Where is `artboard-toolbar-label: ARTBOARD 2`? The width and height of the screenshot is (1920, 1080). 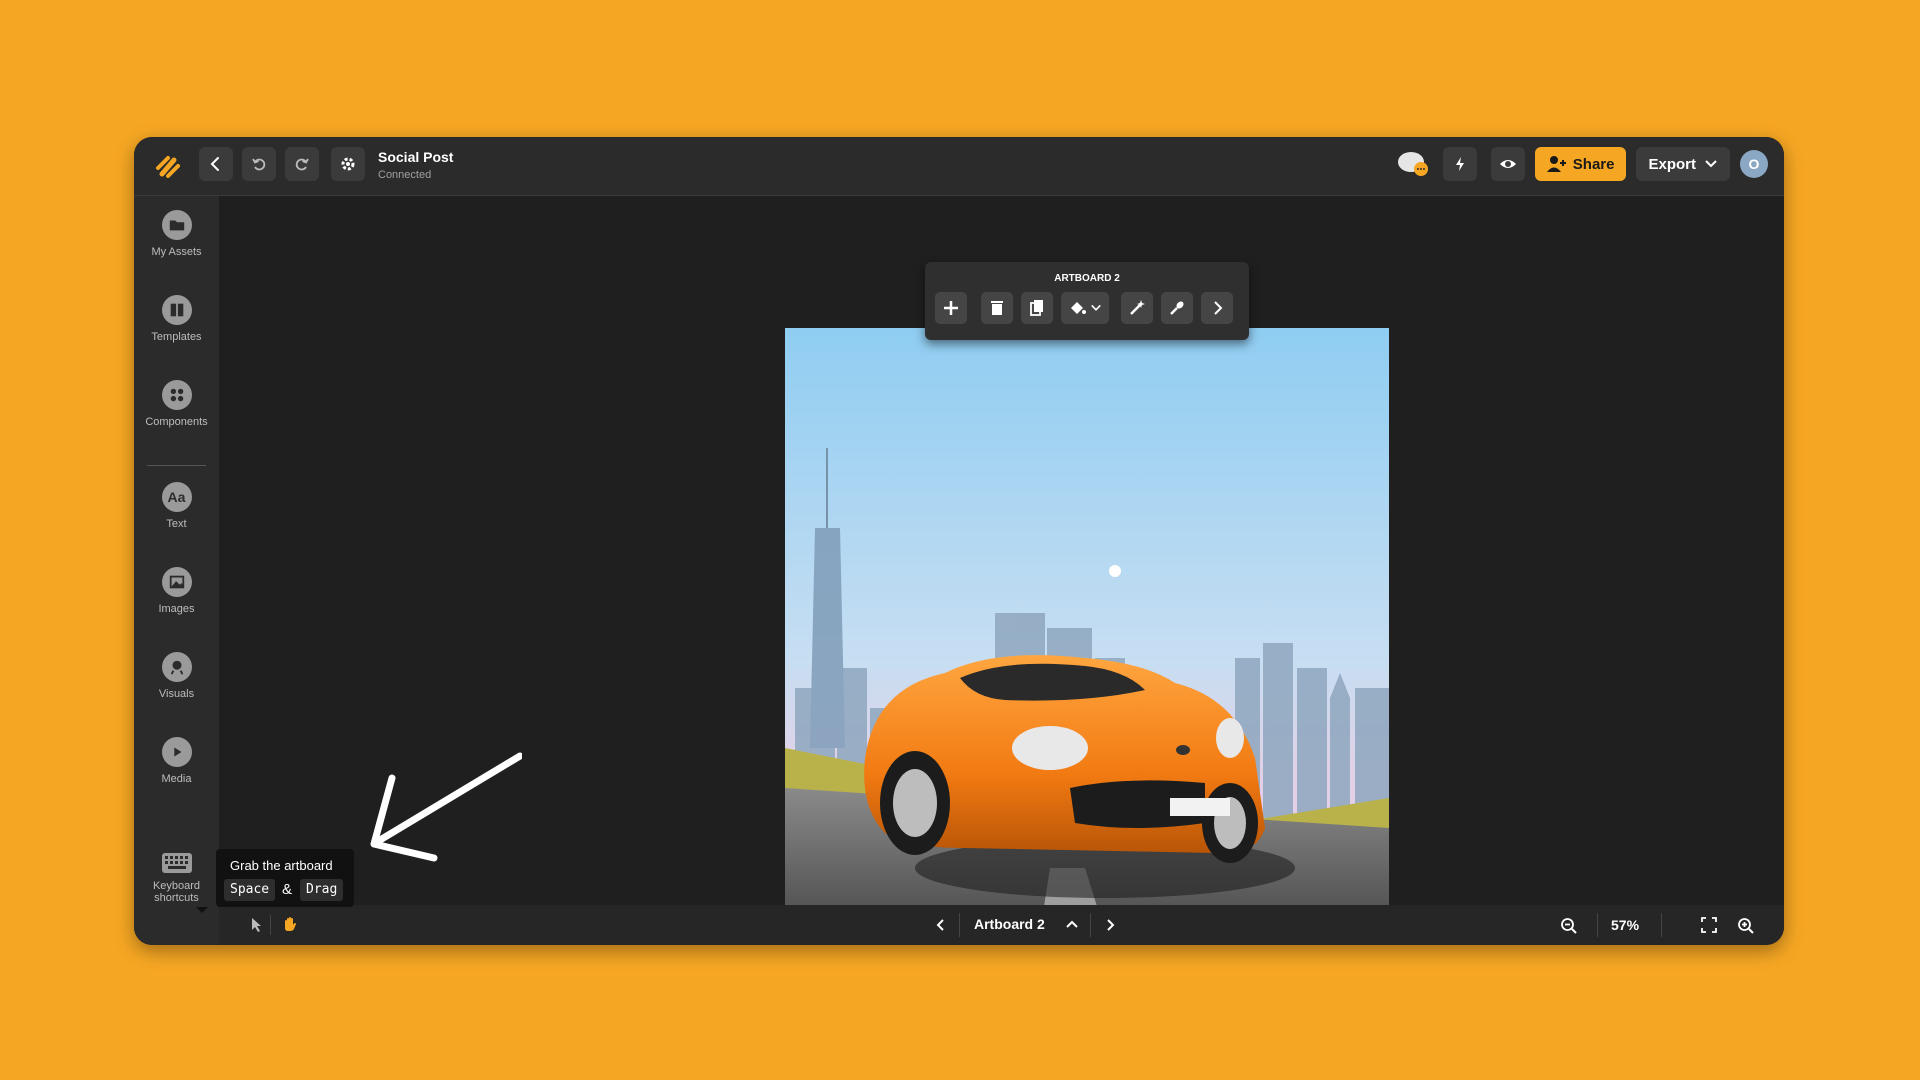 artboard-toolbar-label: ARTBOARD 2 is located at coordinates (1087, 278).